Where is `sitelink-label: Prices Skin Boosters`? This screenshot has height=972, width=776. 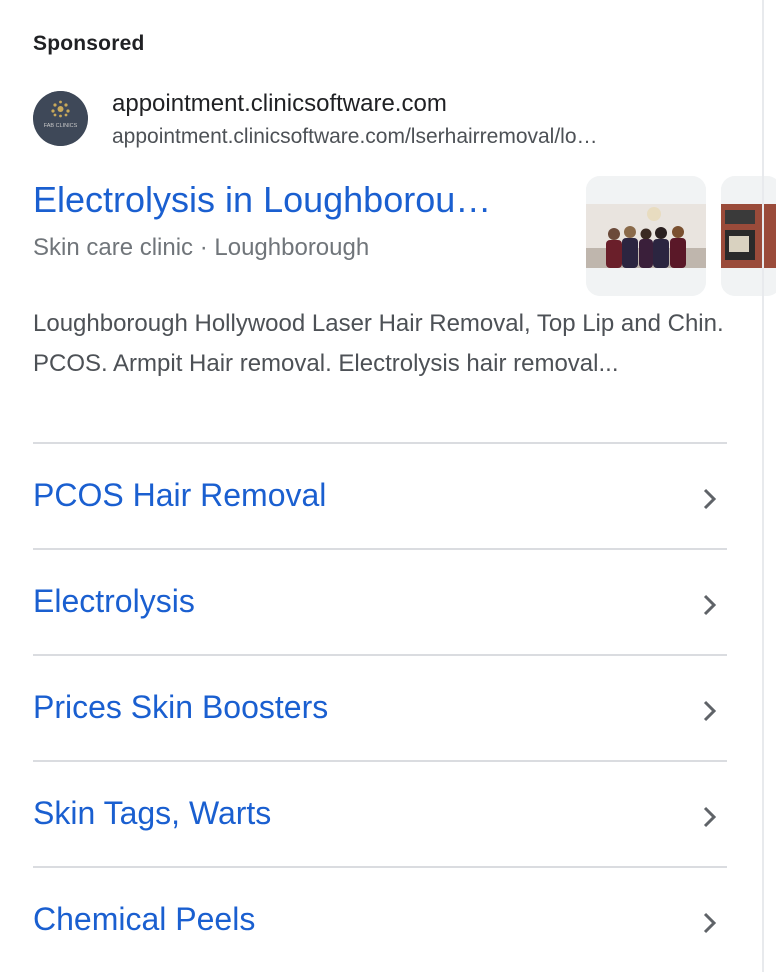 sitelink-label: Prices Skin Boosters is located at coordinates (181, 707).